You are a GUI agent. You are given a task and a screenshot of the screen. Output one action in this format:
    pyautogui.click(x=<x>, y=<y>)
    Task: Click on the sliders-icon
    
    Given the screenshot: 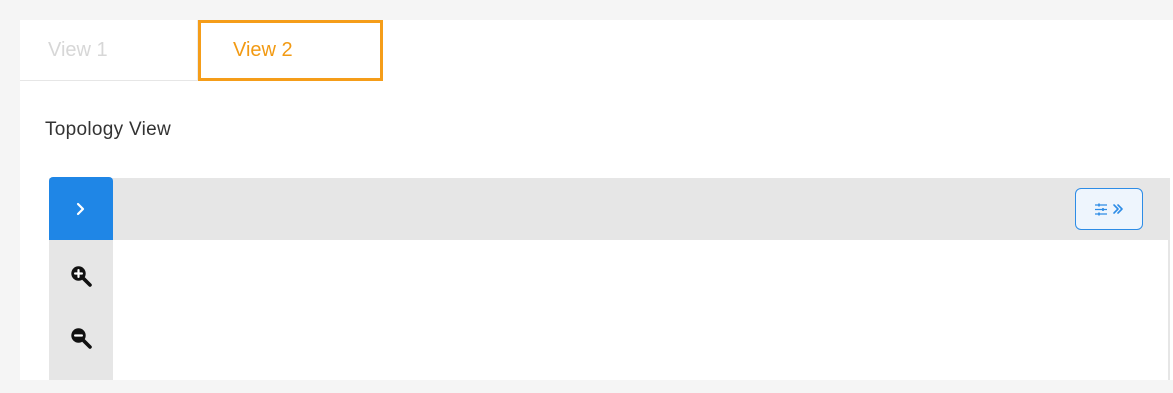 What is the action you would take?
    pyautogui.click(x=1101, y=209)
    